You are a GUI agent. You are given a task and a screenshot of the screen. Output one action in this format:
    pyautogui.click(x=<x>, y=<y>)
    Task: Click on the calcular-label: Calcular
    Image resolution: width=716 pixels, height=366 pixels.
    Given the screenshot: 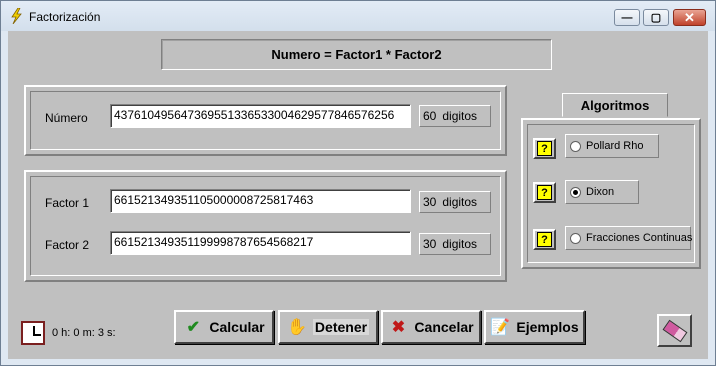 What is the action you would take?
    pyautogui.click(x=237, y=327)
    